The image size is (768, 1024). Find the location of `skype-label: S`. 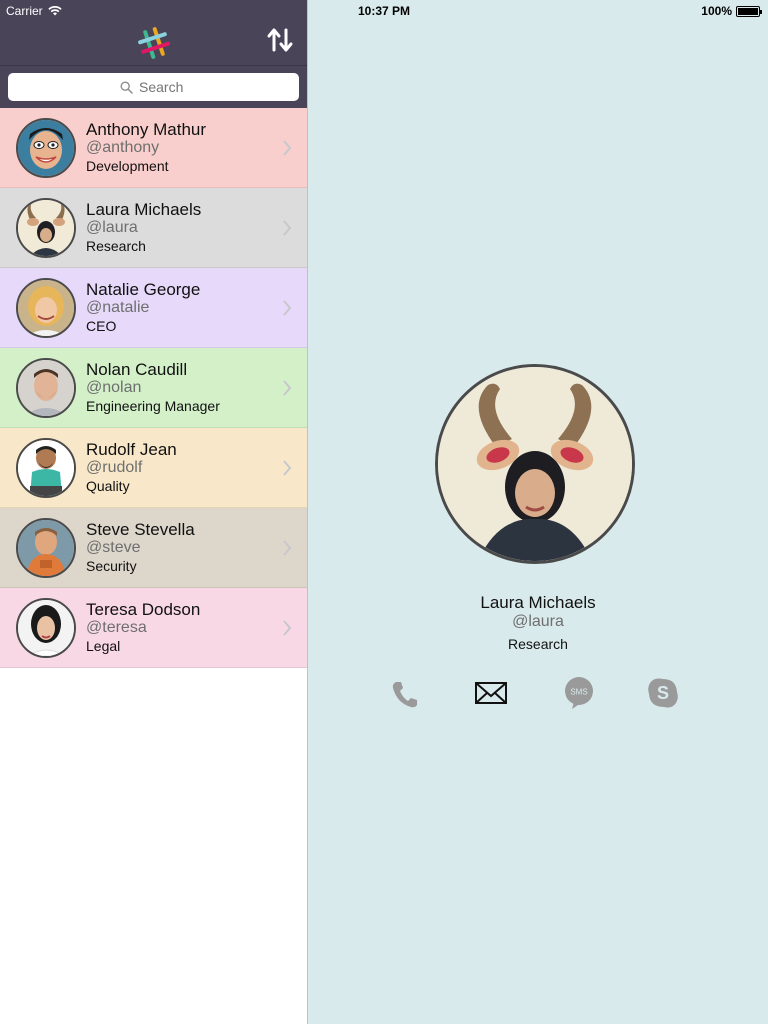

skype-label: S is located at coordinates (663, 693).